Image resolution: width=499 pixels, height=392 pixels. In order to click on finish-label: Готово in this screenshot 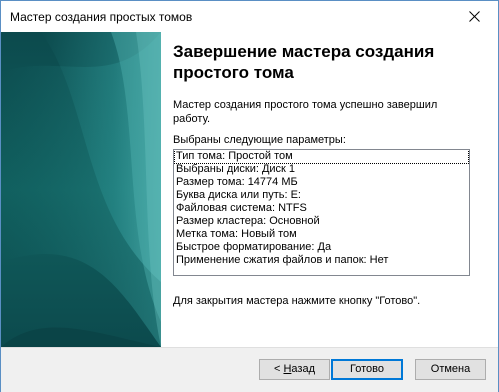, I will do `click(367, 369)`.